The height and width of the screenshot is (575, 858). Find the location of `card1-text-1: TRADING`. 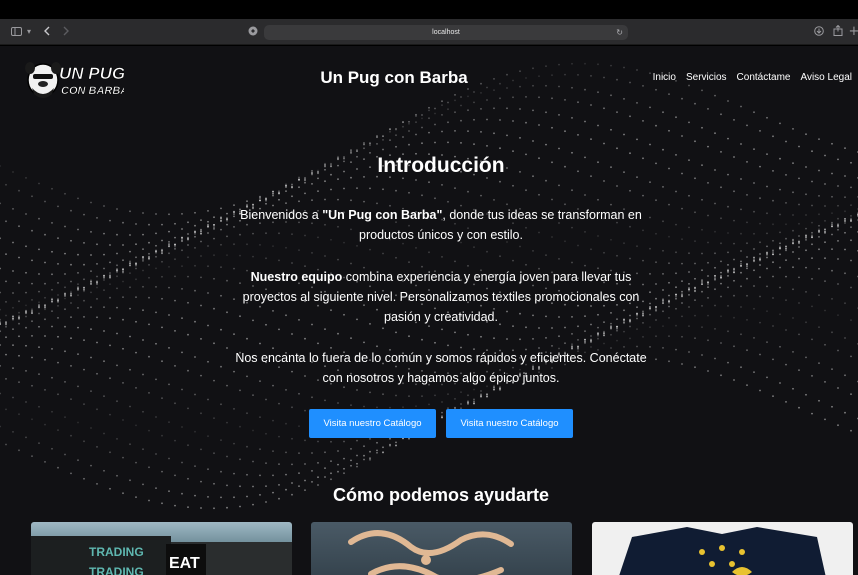

card1-text-1: TRADING is located at coordinates (116, 552).